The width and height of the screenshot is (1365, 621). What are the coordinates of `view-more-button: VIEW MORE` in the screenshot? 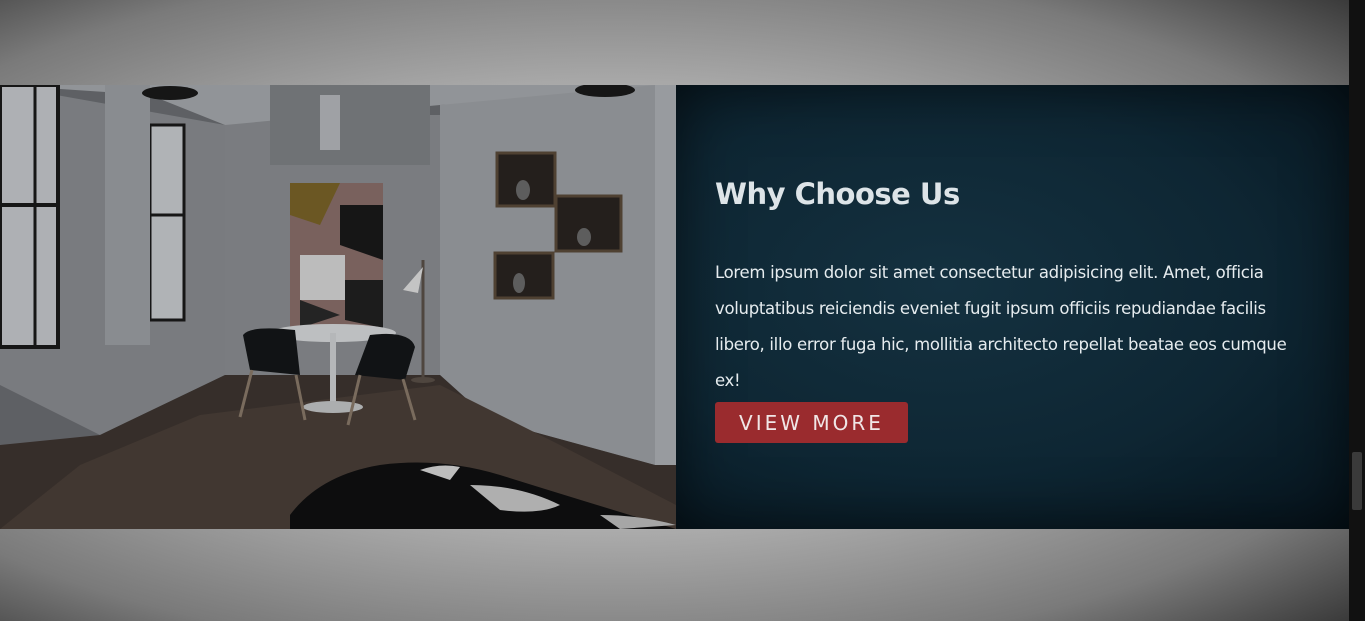 It's located at (811, 422).